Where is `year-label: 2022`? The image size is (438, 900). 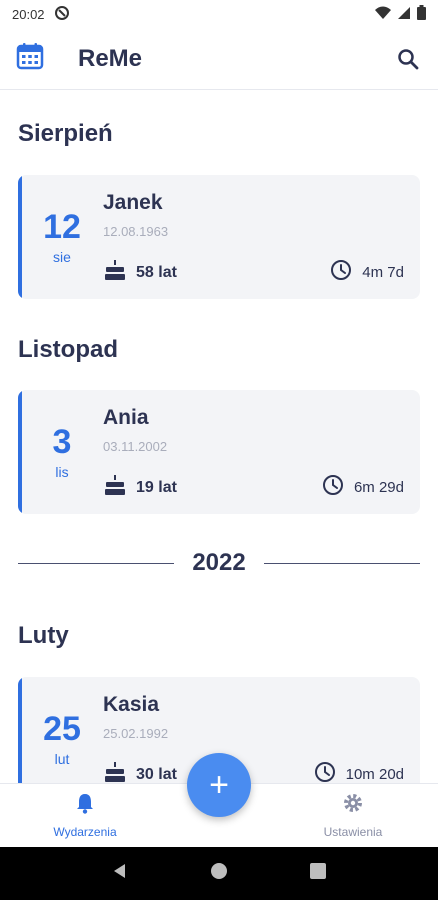 year-label: 2022 is located at coordinates (219, 562).